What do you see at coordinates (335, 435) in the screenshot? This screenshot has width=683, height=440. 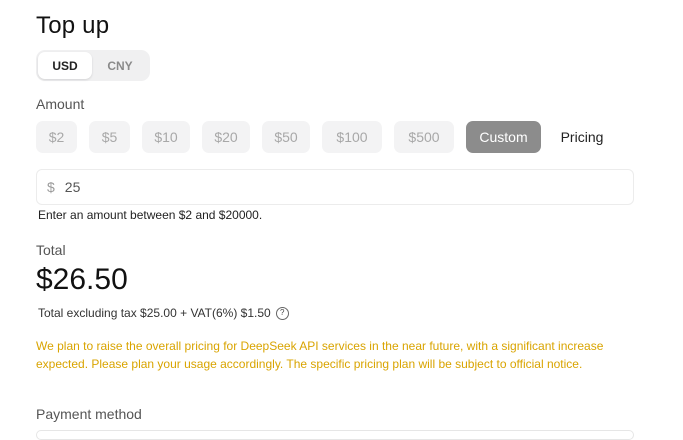 I see `payment-method-box` at bounding box center [335, 435].